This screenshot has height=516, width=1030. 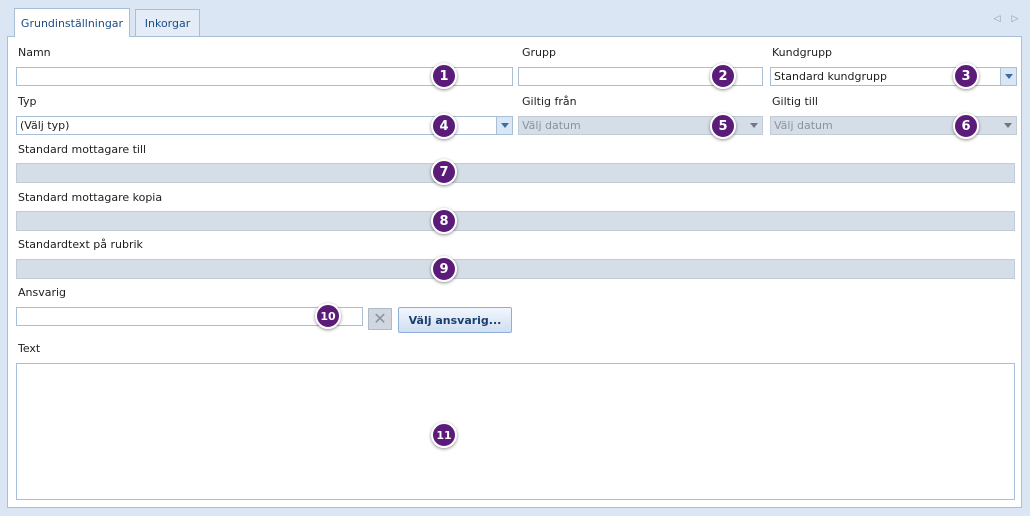 What do you see at coordinates (82, 149) in the screenshot?
I see `default-recipient-to-label: Standard mottagare till` at bounding box center [82, 149].